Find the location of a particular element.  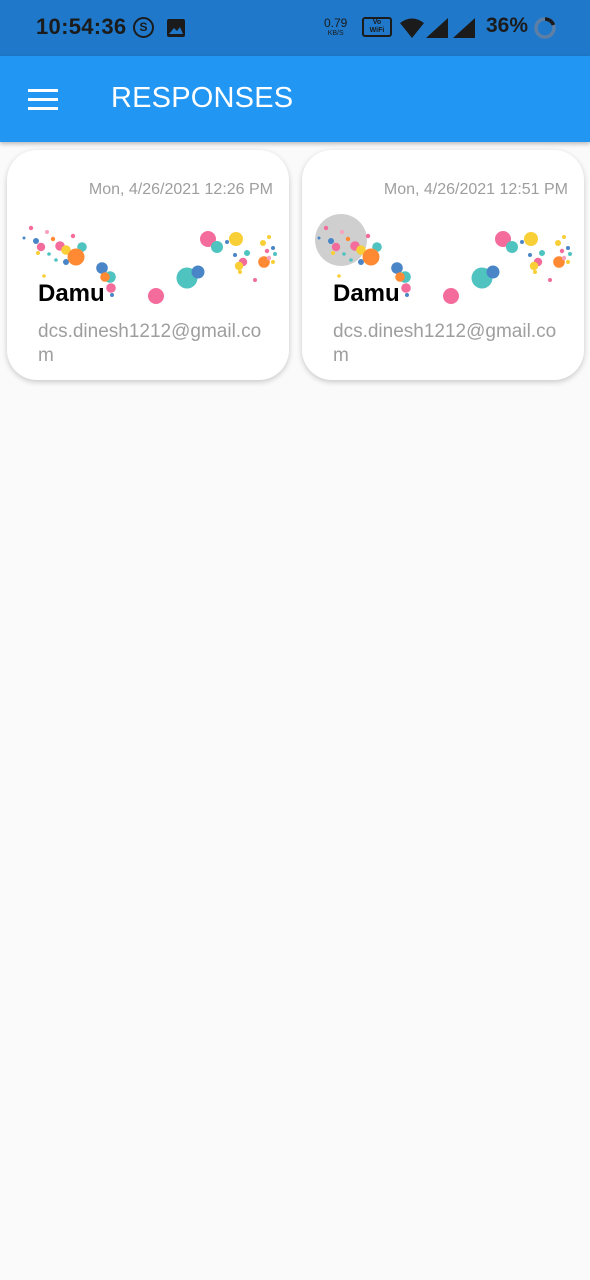

app-bar: RESPONSES is located at coordinates (295, 99).